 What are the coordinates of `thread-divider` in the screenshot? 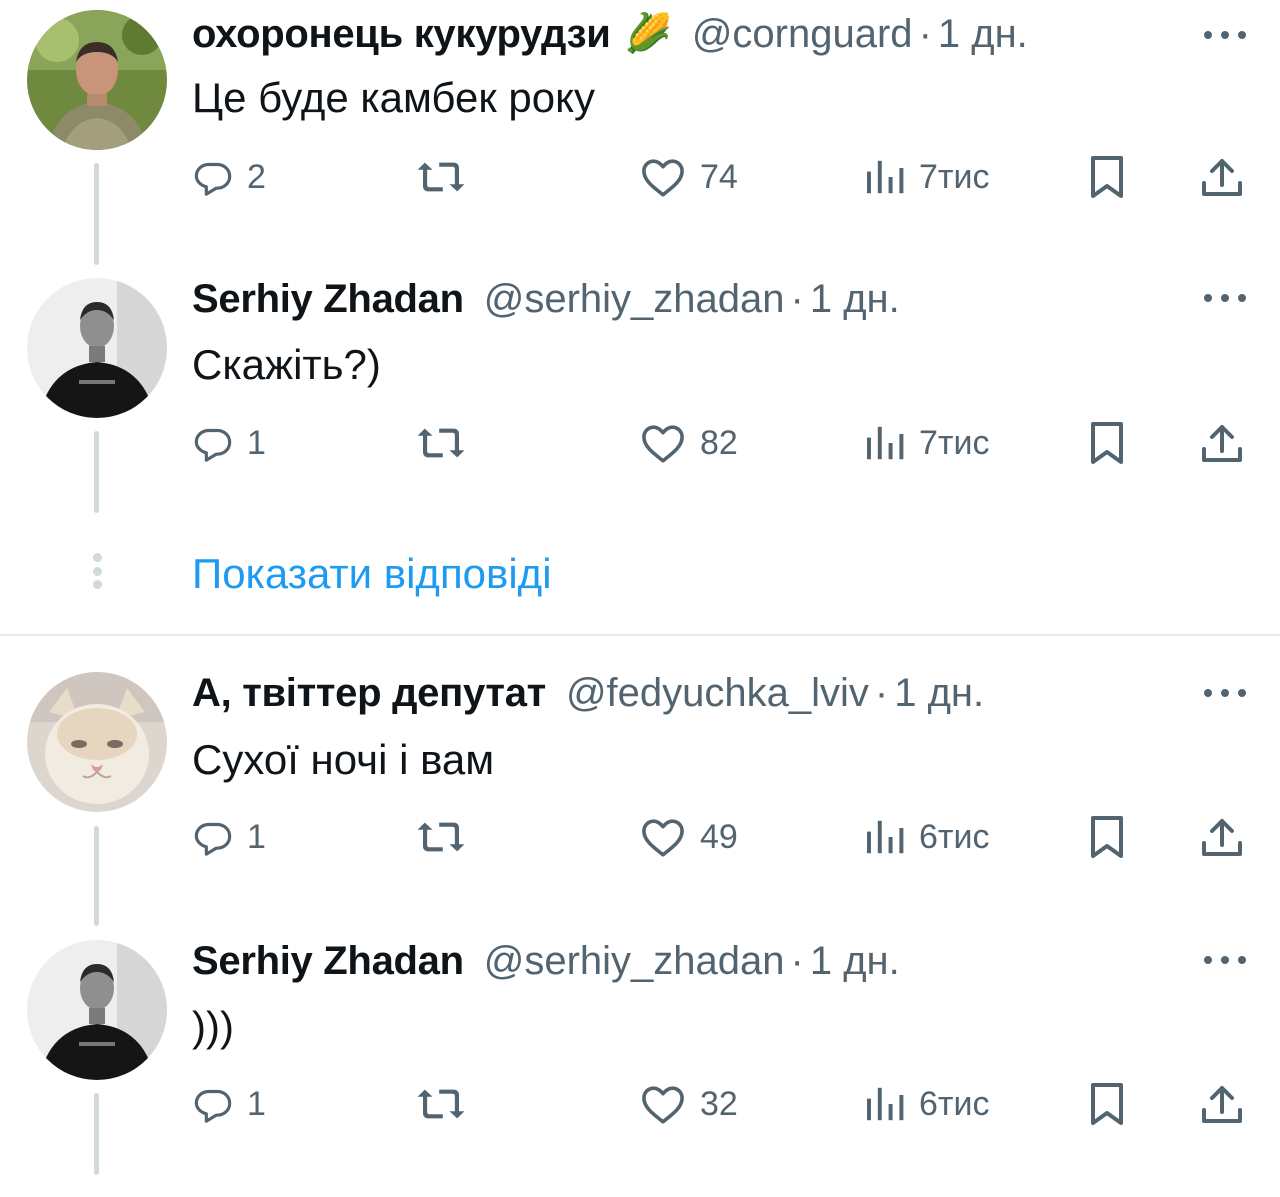 It's located at (640, 635).